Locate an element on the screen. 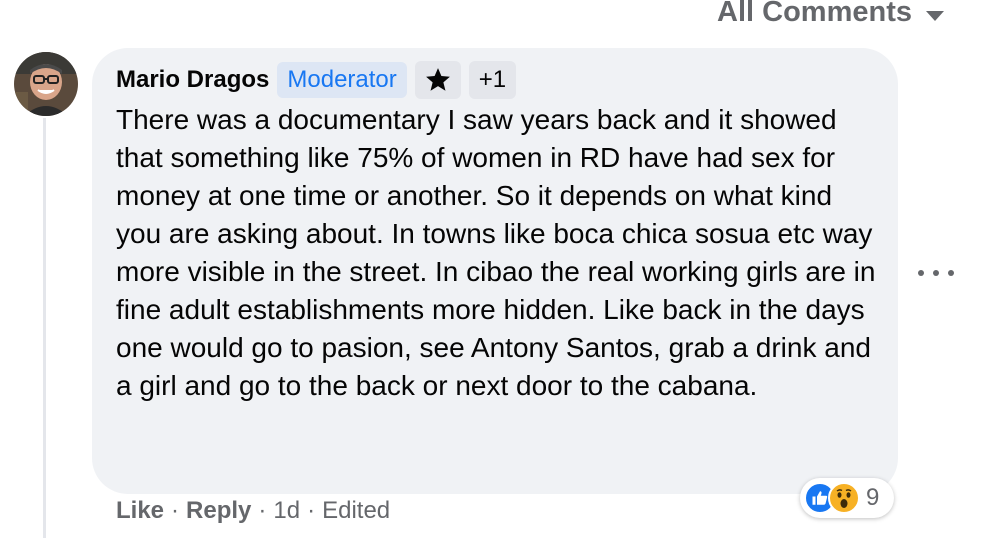 The image size is (1000, 538). wow-face-glyph is located at coordinates (844, 498).